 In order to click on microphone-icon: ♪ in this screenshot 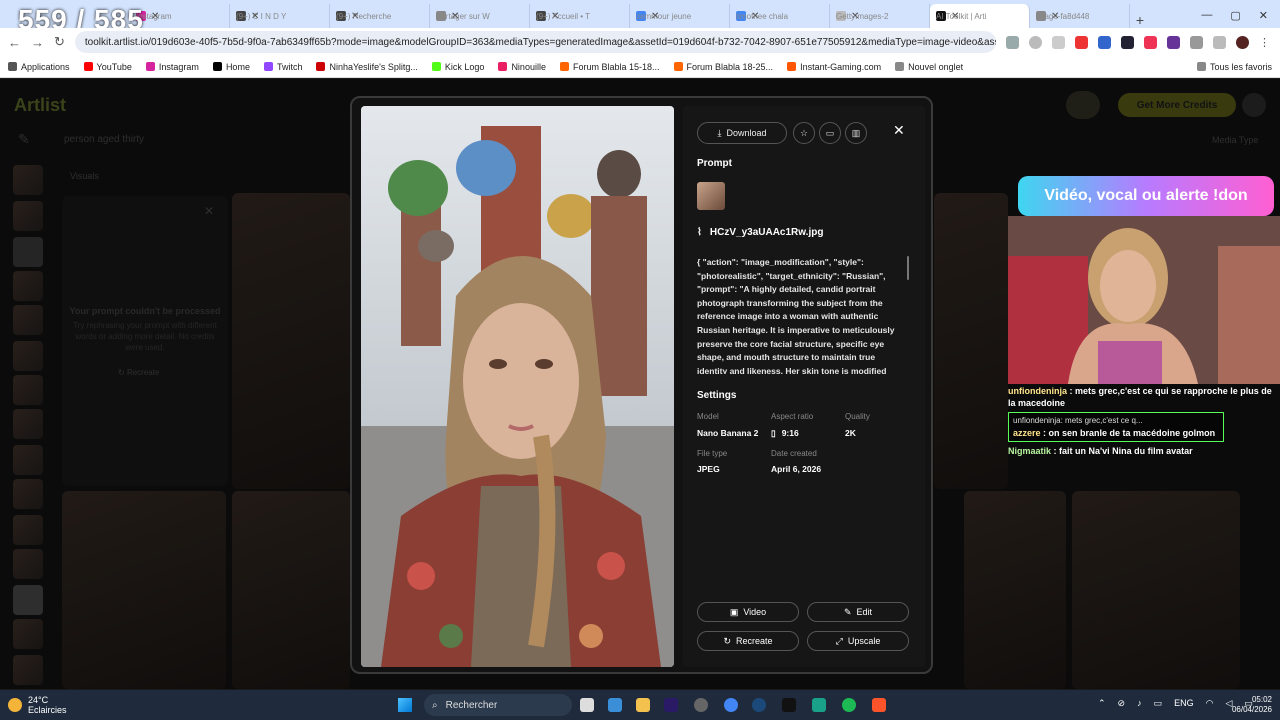, I will do `click(1139, 703)`.